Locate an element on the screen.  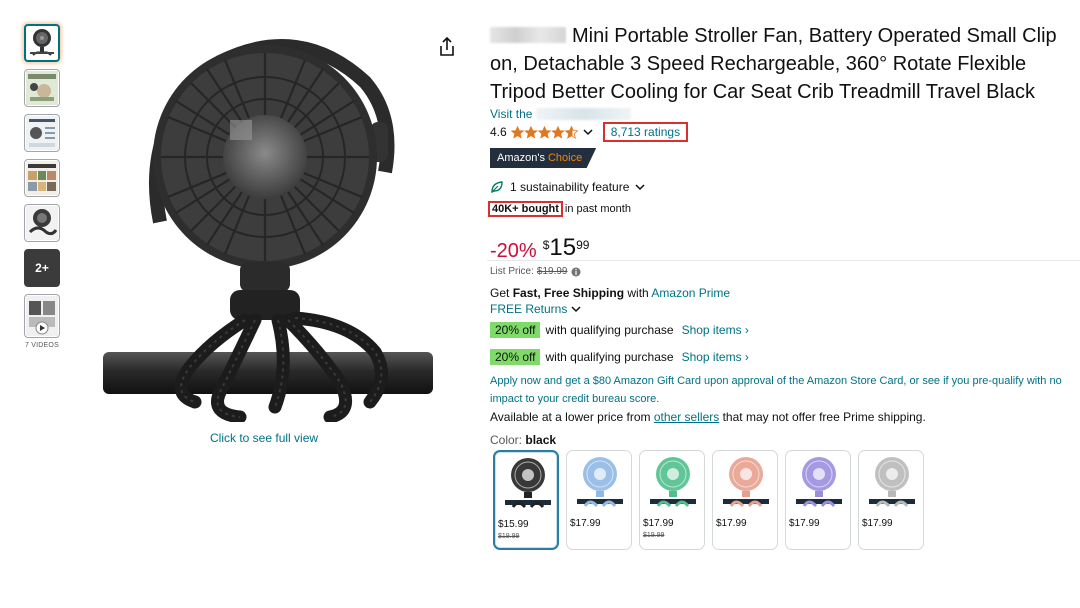
grid-thumbnail-icon is located at coordinates (42, 178).